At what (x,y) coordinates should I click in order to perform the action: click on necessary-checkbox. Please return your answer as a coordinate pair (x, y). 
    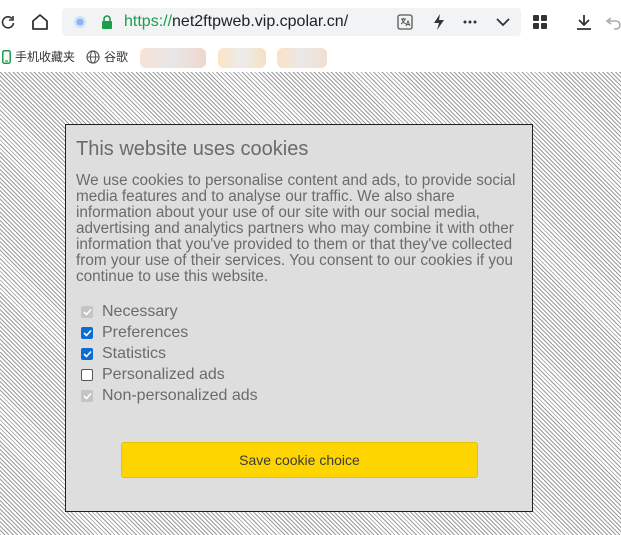
    Looking at the image, I should click on (87, 311).